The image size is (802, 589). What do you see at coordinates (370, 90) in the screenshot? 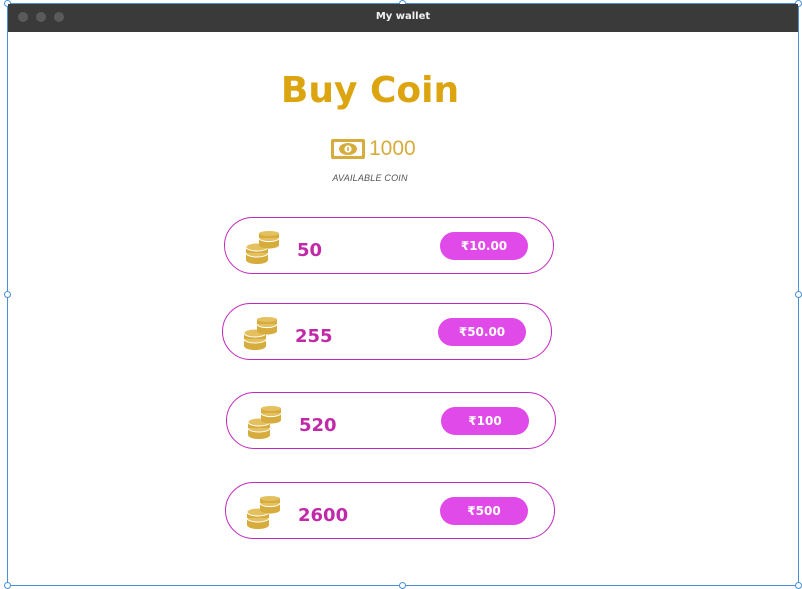
I see `page-title: Buy Coin` at bounding box center [370, 90].